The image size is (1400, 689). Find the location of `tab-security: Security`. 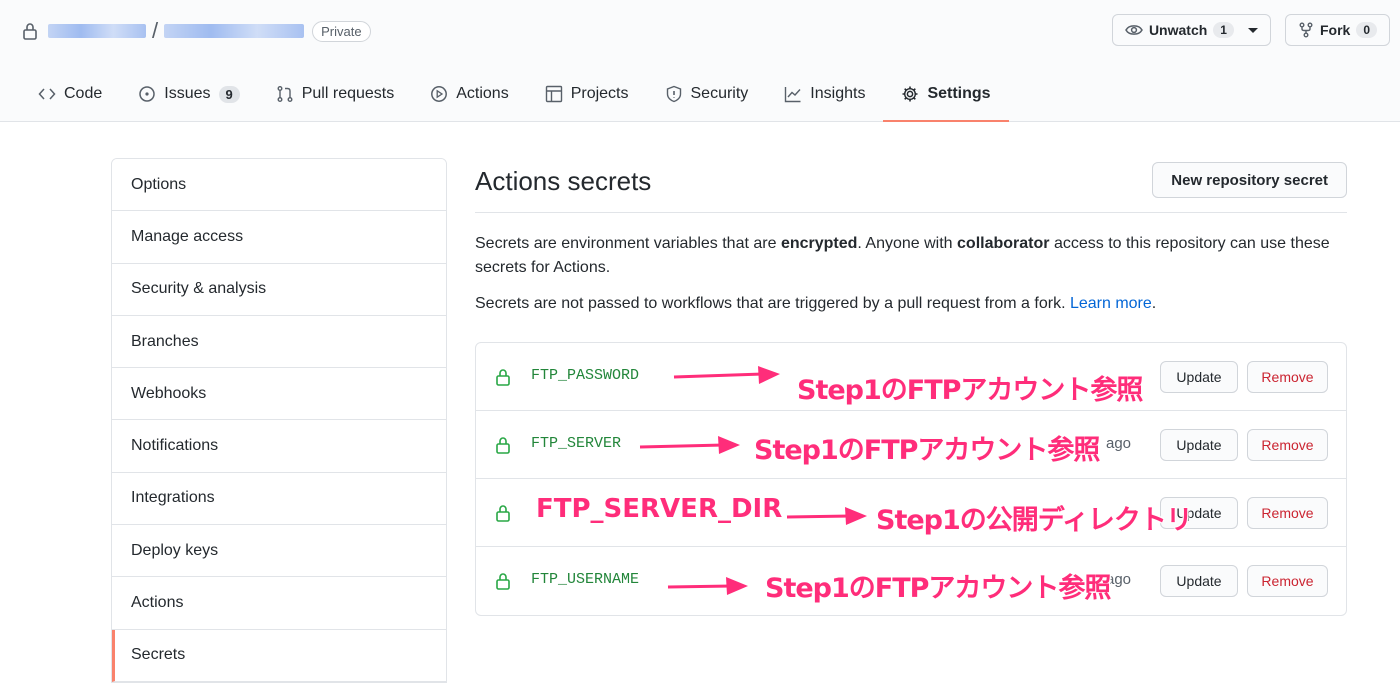

tab-security: Security is located at coordinates (707, 94).